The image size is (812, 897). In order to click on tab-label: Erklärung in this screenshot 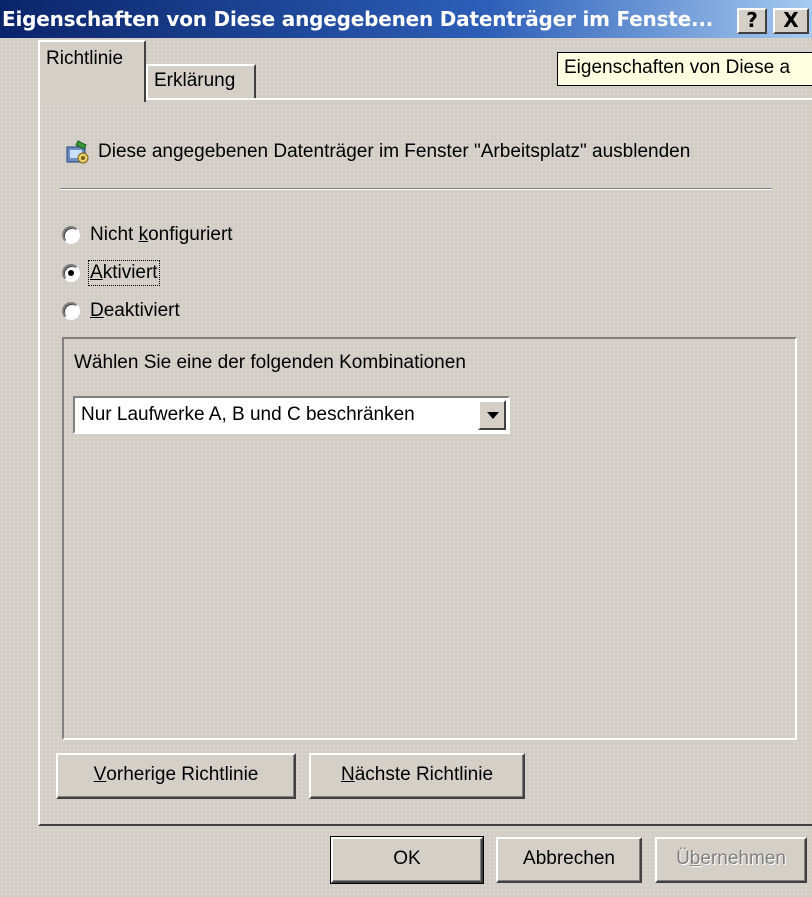, I will do `click(195, 80)`.